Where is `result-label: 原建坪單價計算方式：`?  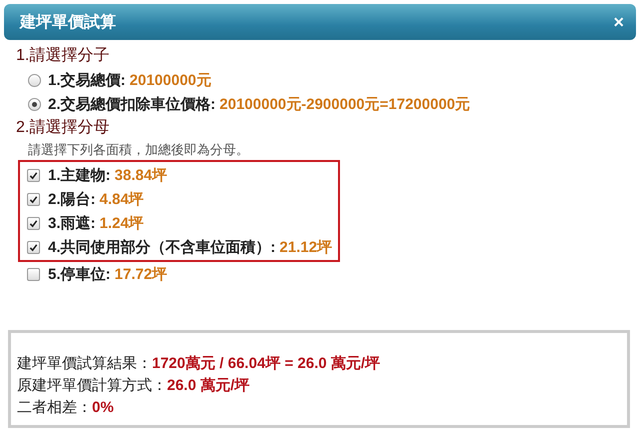 result-label: 原建坪單價計算方式： is located at coordinates (92, 385).